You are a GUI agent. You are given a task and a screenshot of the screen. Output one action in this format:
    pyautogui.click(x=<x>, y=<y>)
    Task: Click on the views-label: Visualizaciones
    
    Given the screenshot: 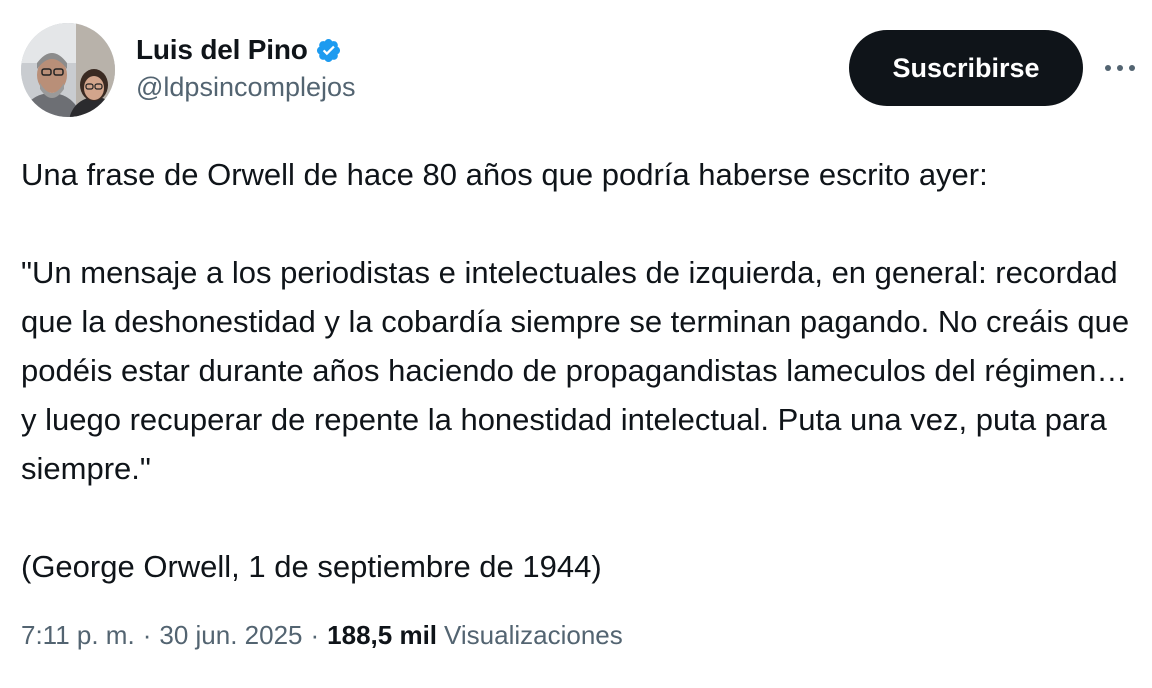 What is the action you would take?
    pyautogui.click(x=533, y=635)
    